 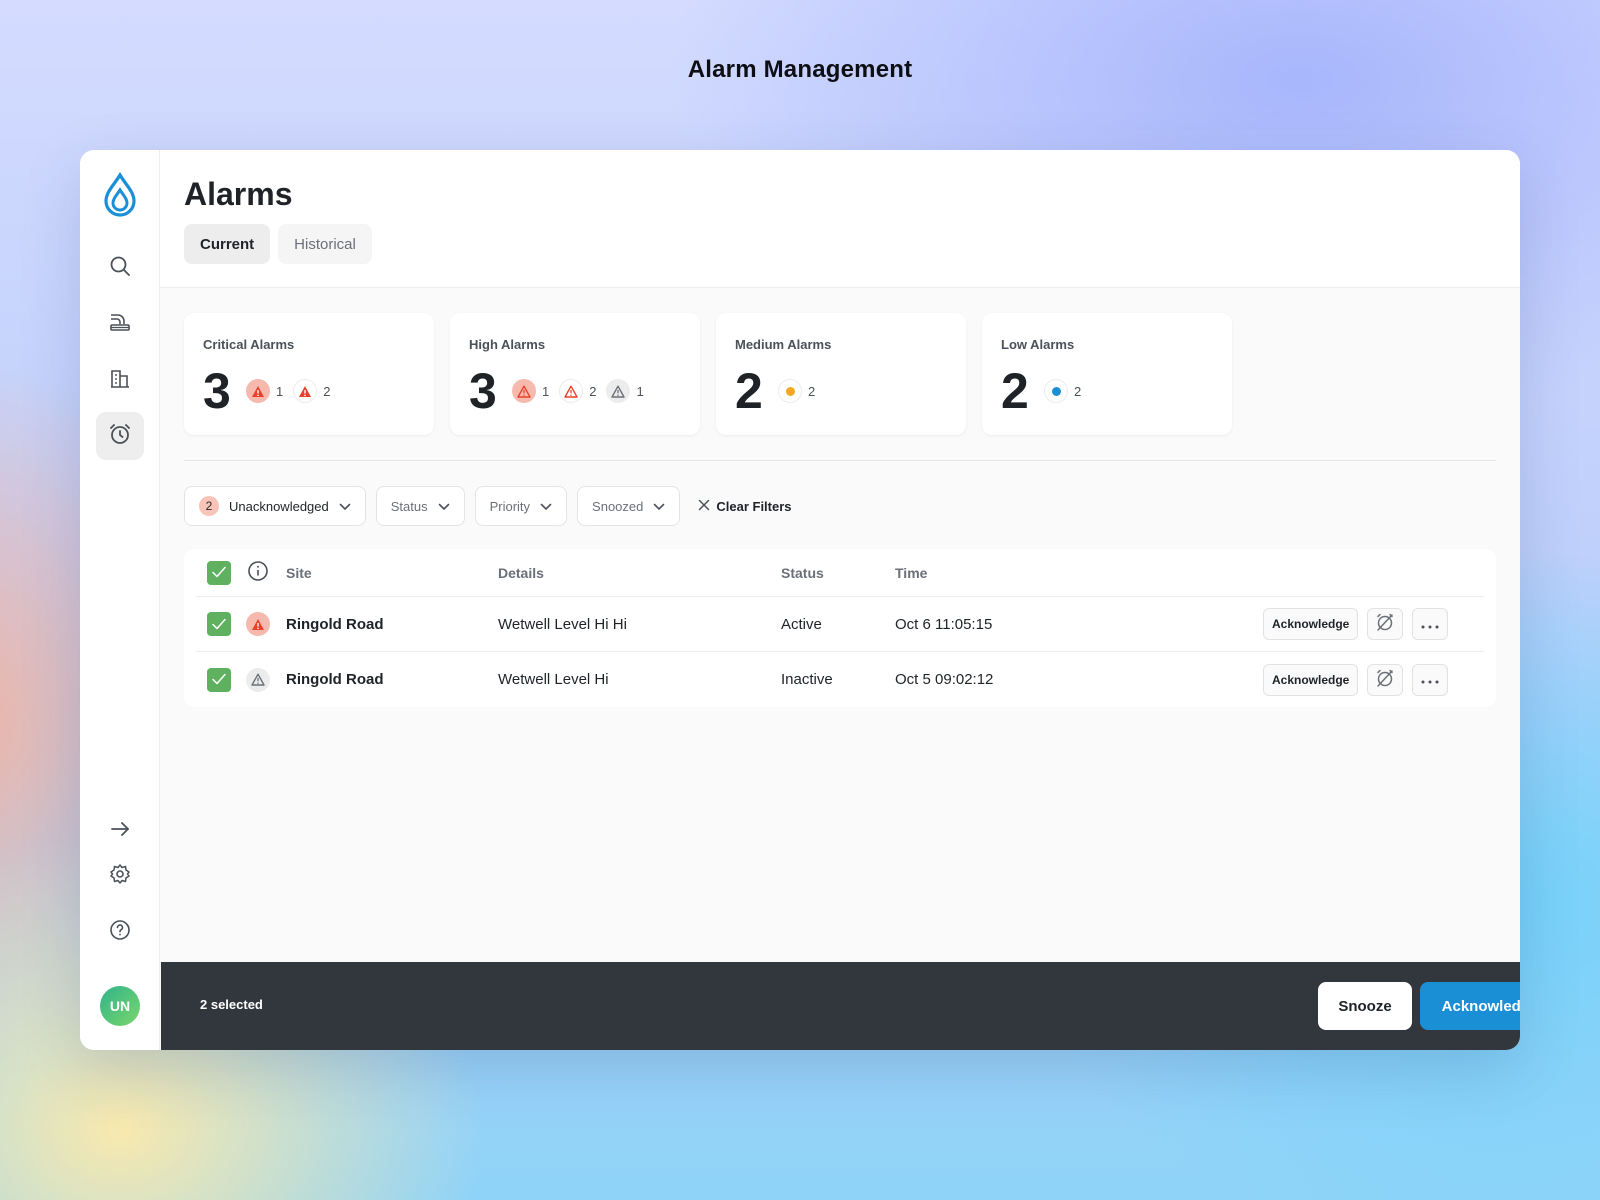 I want to click on building-icon, so click(x=120, y=380).